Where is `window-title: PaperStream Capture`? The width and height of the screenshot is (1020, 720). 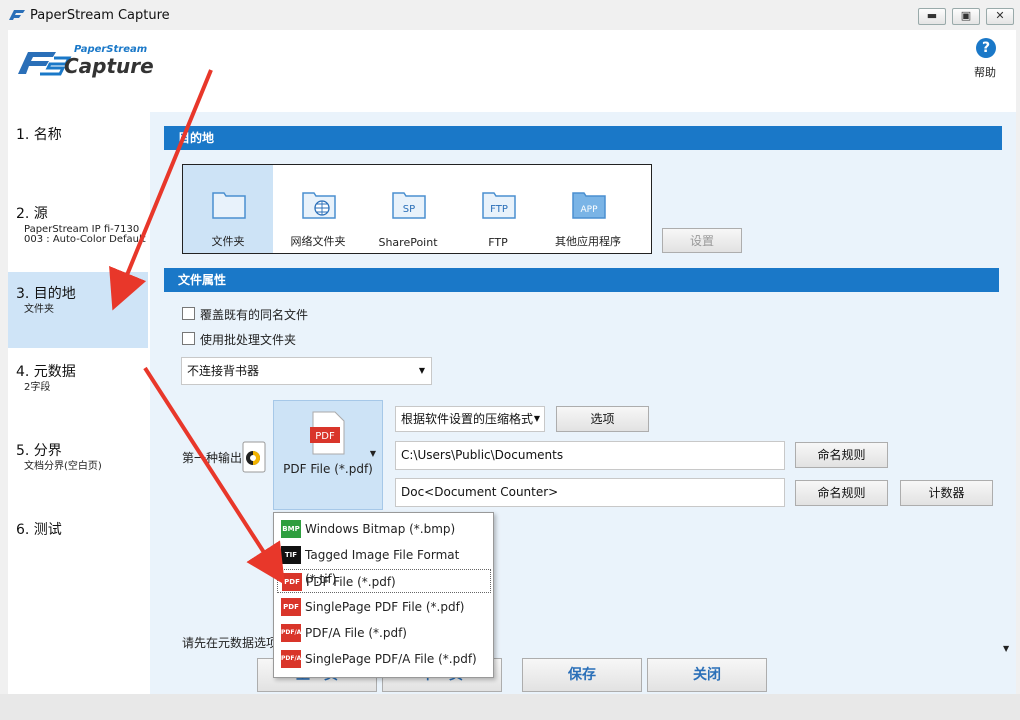 window-title: PaperStream Capture is located at coordinates (100, 15).